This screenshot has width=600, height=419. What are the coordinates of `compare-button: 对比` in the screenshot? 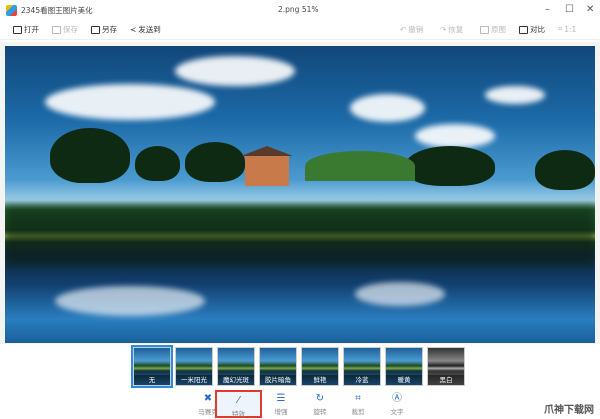 It's located at (532, 29).